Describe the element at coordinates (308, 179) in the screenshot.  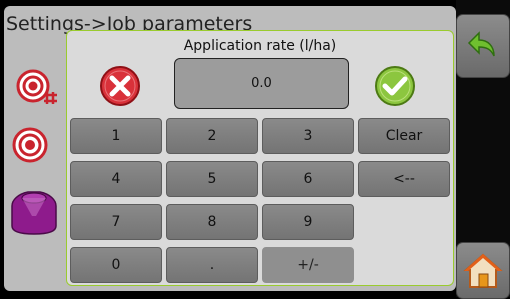
I see `key-6: 6` at that location.